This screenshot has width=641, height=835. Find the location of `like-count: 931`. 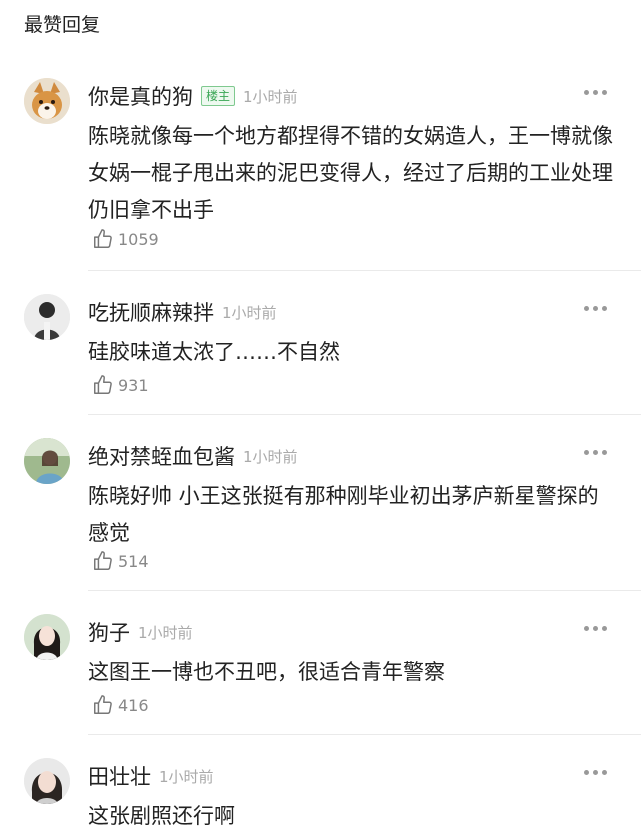

like-count: 931 is located at coordinates (133, 385).